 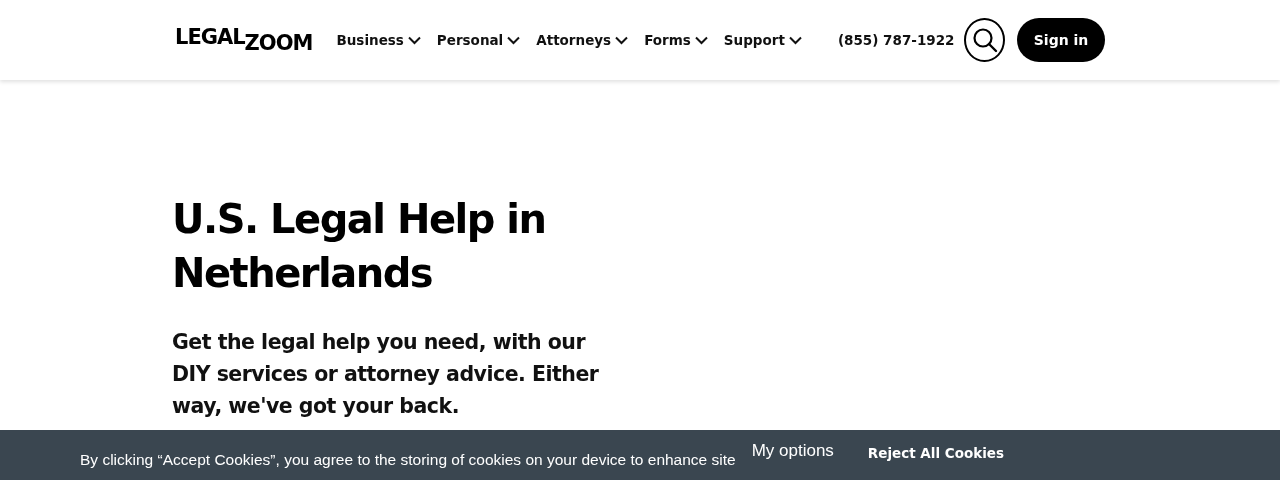 What do you see at coordinates (582, 40) in the screenshot?
I see `nav-menu-item: Attorneys` at bounding box center [582, 40].